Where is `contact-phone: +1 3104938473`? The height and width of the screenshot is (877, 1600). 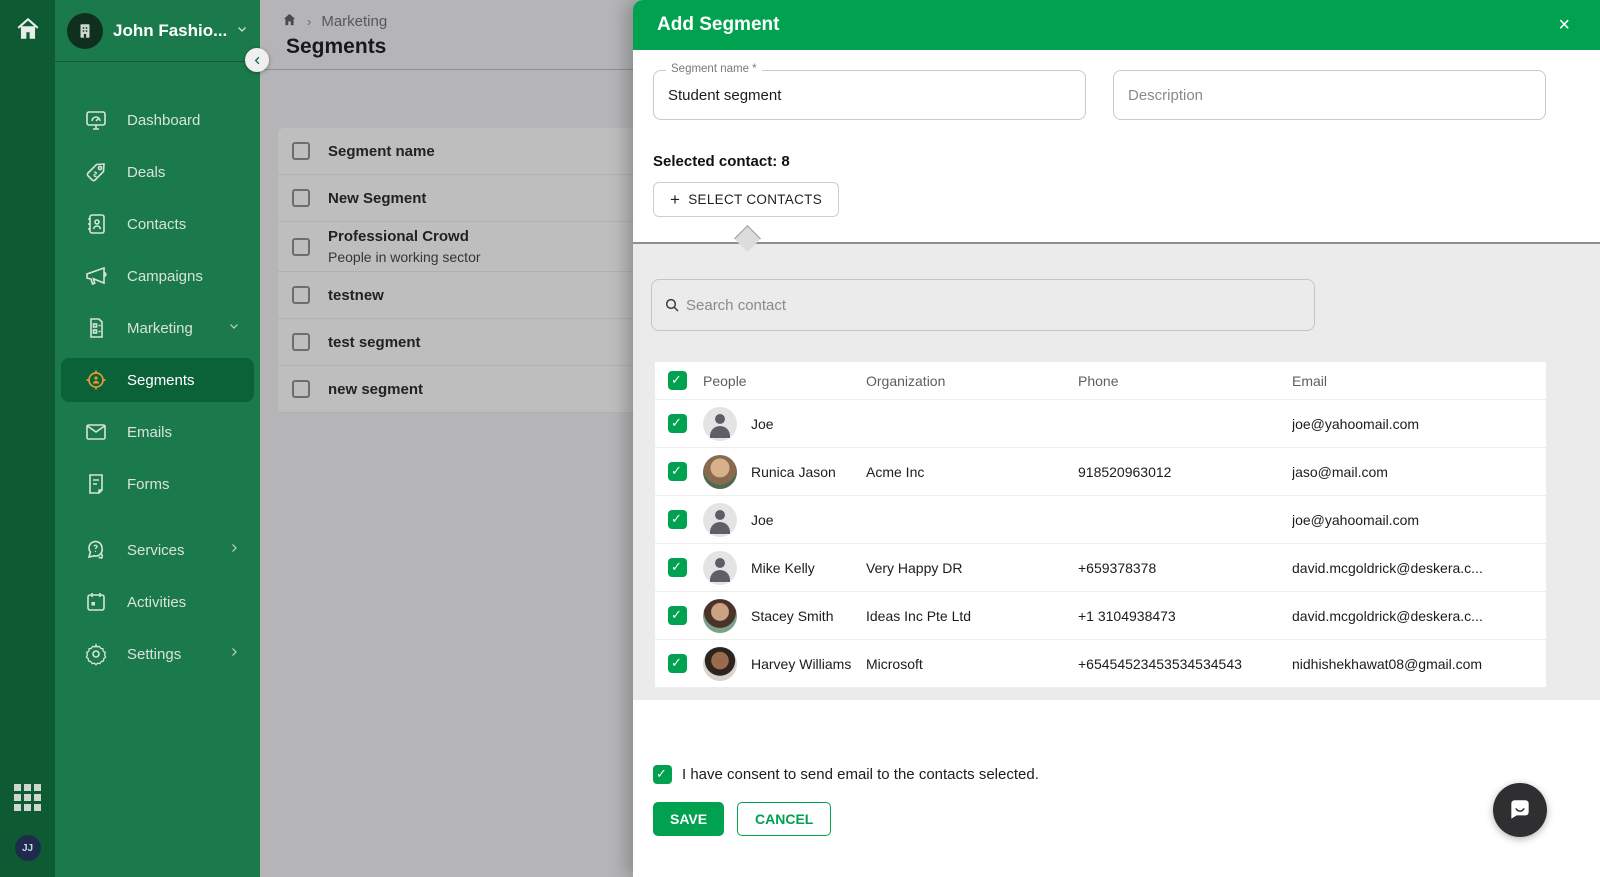
contact-phone: +1 3104938473 is located at coordinates (1127, 615).